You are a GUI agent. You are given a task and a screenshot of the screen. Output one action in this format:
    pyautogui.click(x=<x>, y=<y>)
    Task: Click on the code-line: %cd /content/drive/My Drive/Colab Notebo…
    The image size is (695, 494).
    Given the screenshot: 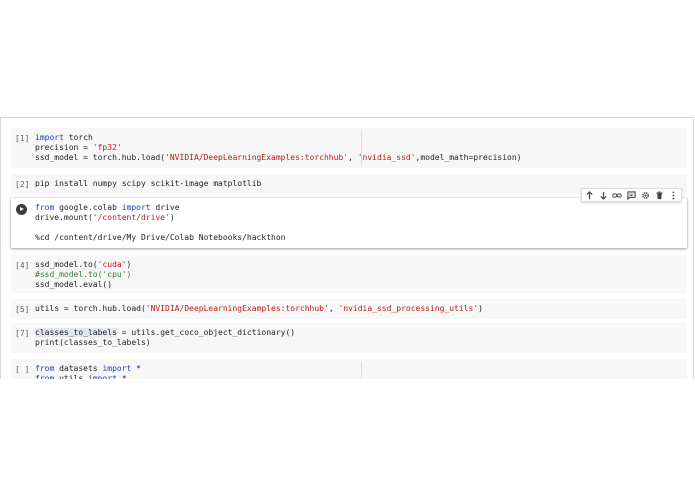 What is the action you would take?
    pyautogui.click(x=160, y=238)
    